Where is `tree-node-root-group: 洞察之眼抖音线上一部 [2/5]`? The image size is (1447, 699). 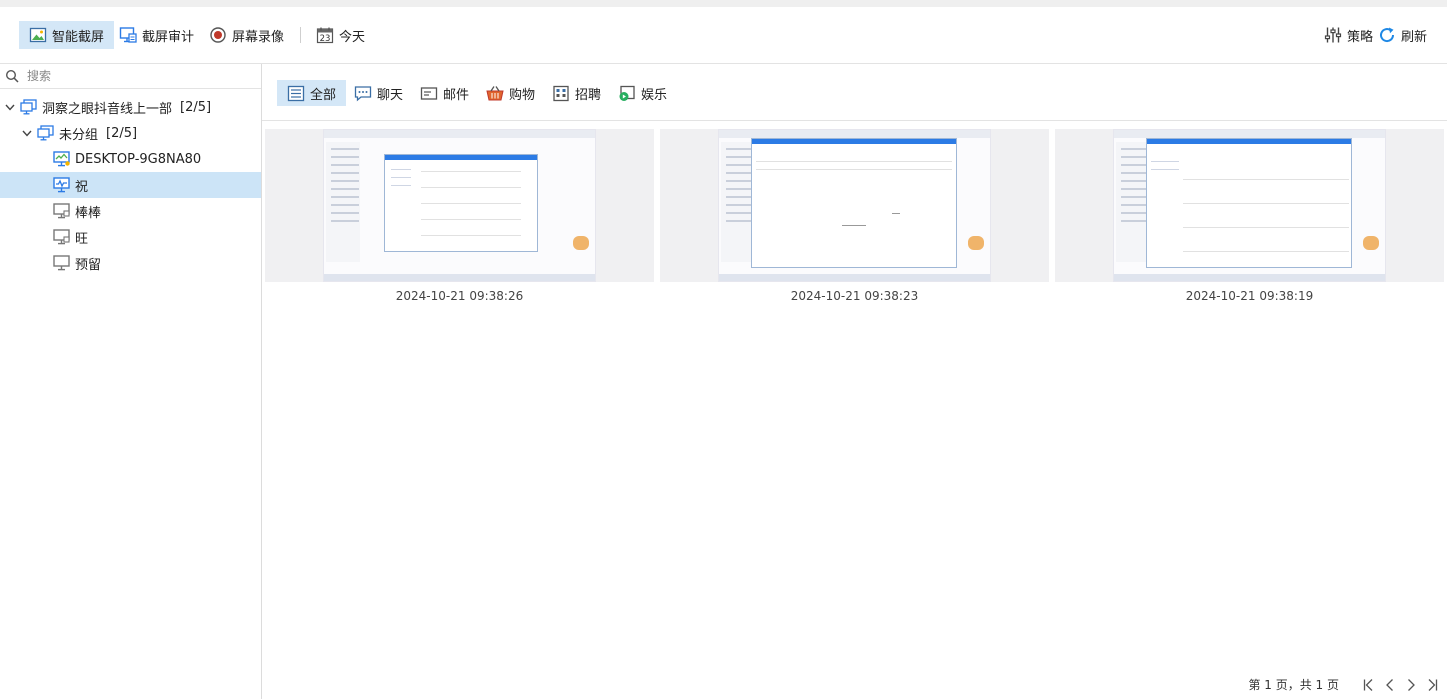
tree-node-root-group: 洞察之眼抖音线上一部 [2/5] is located at coordinates (130, 107).